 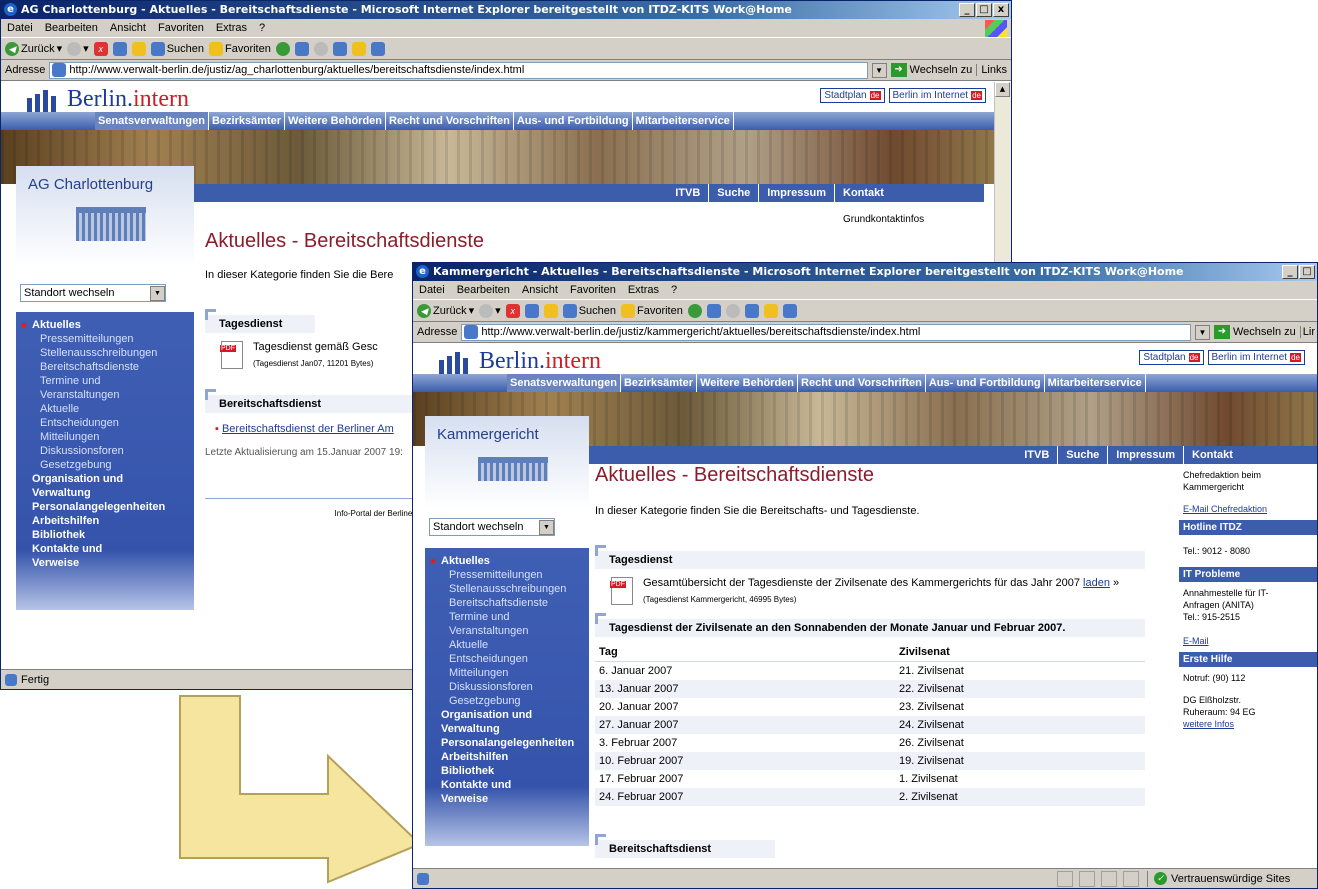 I want to click on it-email-link: E-Mail, so click(x=1249, y=641).